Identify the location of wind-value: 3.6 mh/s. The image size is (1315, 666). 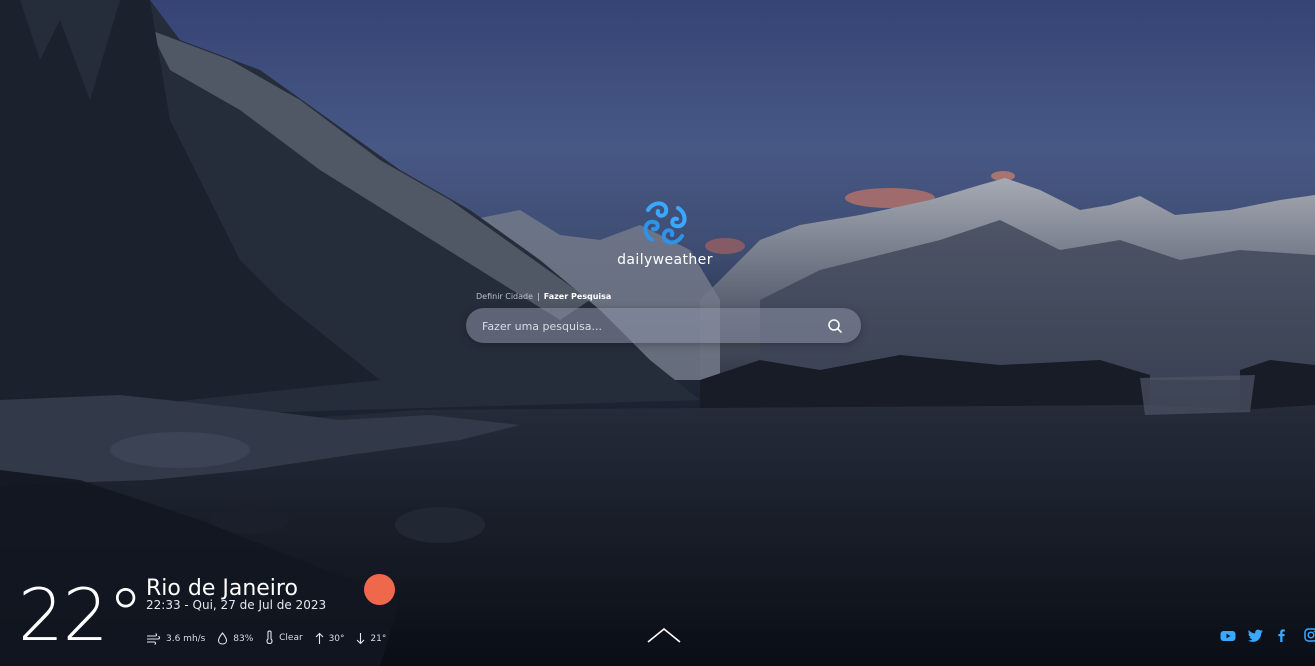
(186, 639).